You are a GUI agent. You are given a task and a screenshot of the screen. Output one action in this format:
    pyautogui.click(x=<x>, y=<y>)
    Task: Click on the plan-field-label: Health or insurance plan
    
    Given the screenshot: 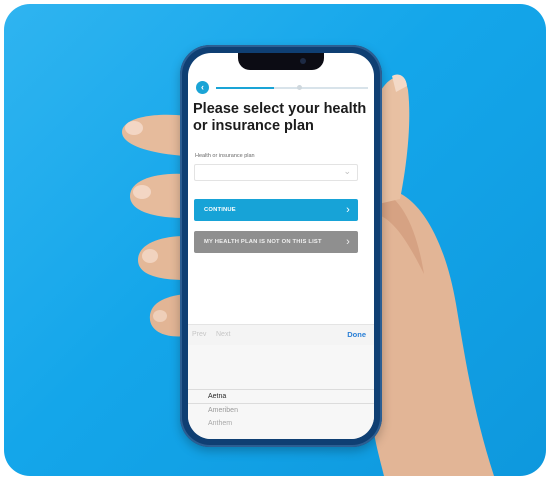 What is the action you would take?
    pyautogui.click(x=225, y=156)
    